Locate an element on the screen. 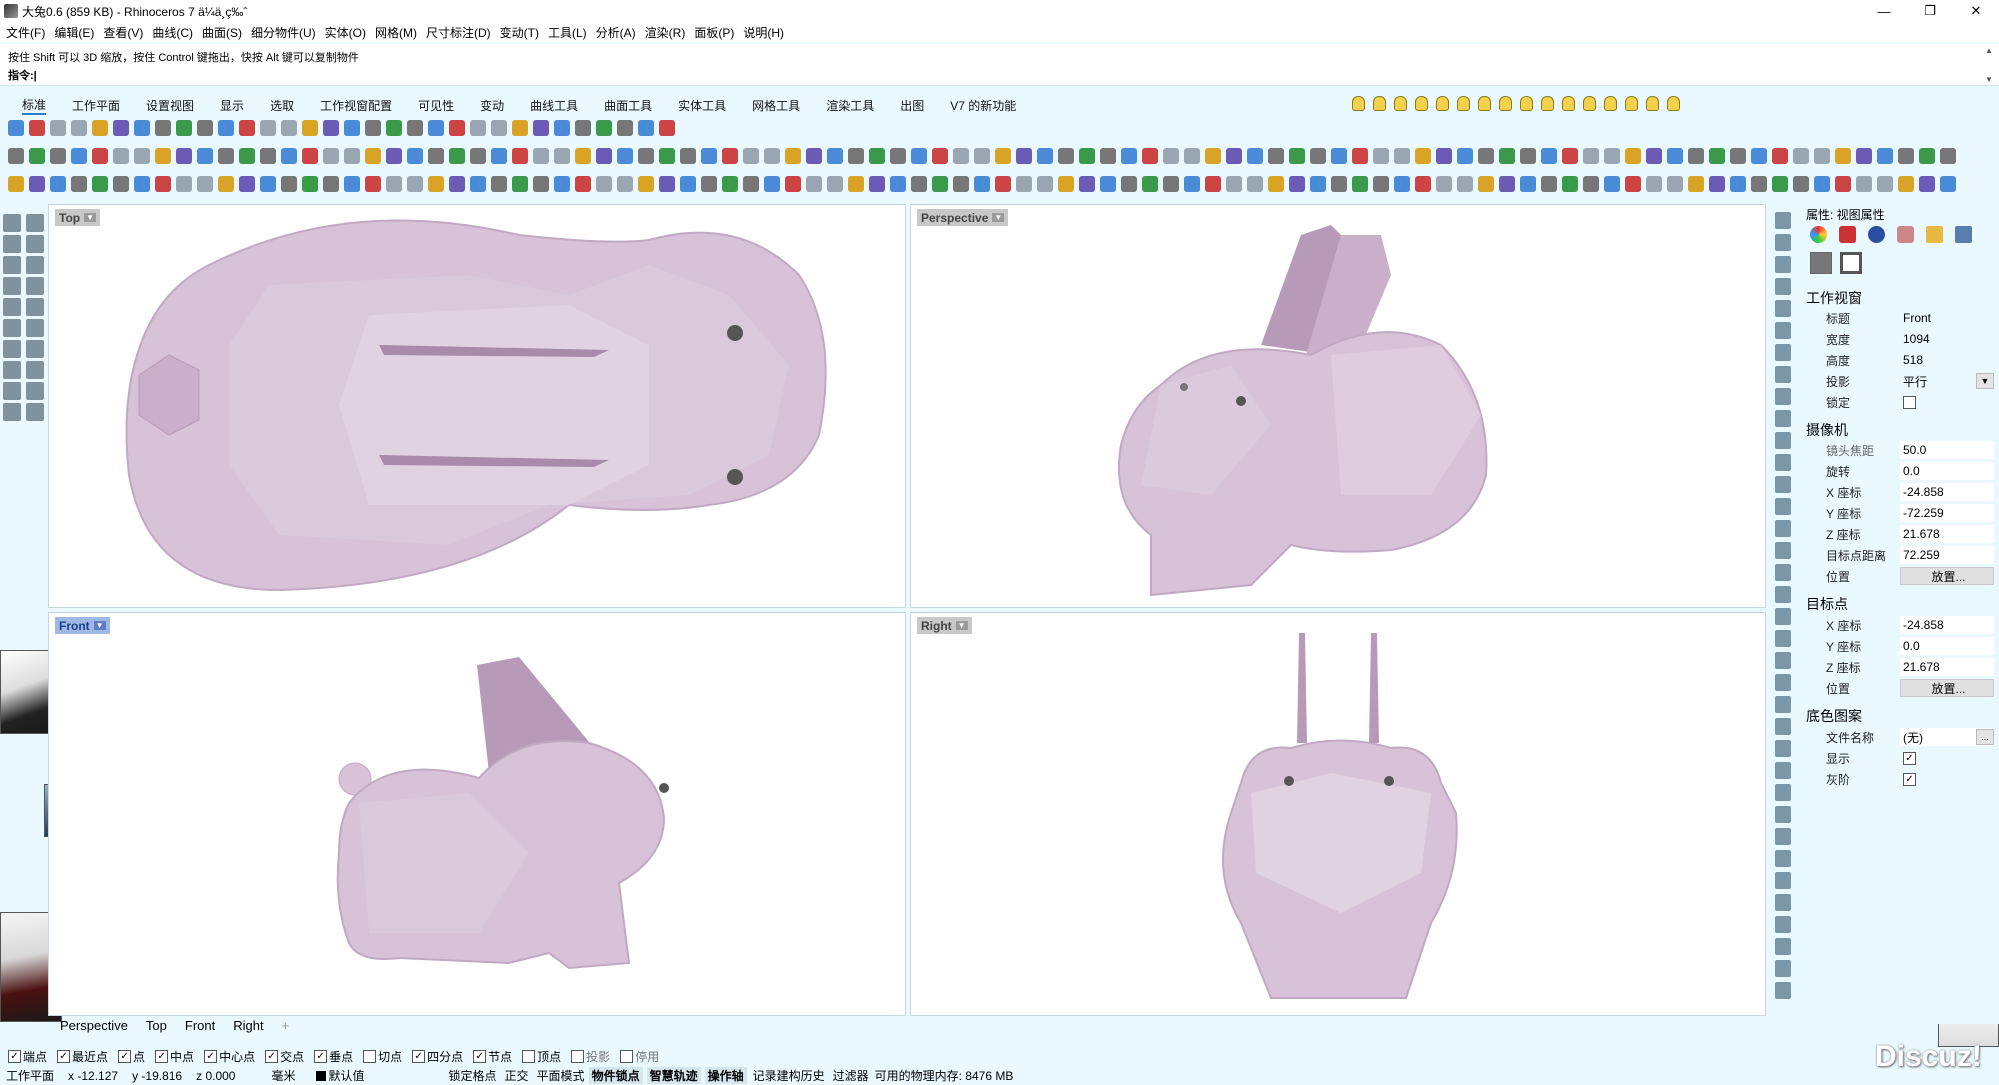 This screenshot has width=1999, height=1085. tab-curve-tools: 曲线工具 is located at coordinates (554, 105).